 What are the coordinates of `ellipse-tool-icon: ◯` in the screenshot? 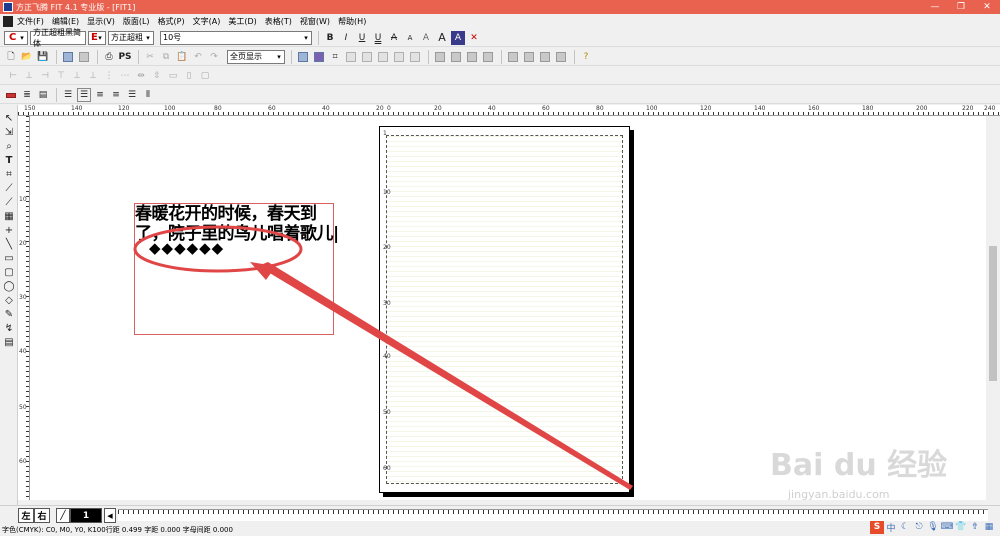 It's located at (9, 286).